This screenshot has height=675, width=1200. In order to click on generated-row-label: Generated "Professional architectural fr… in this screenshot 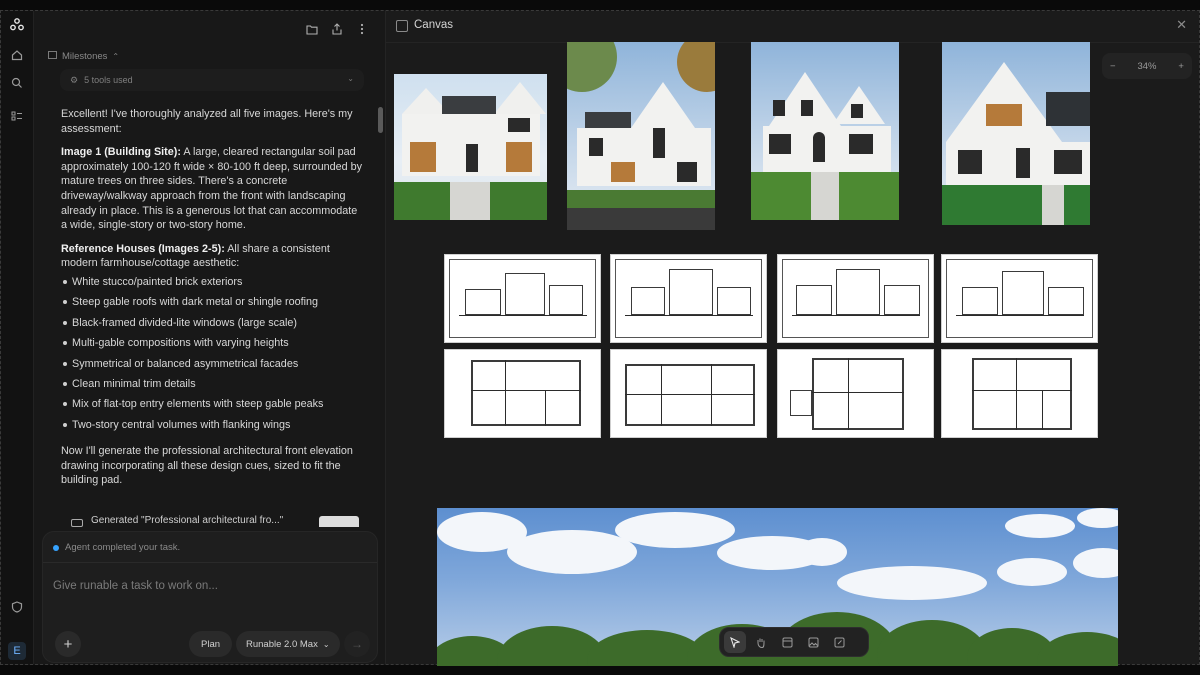, I will do `click(187, 520)`.